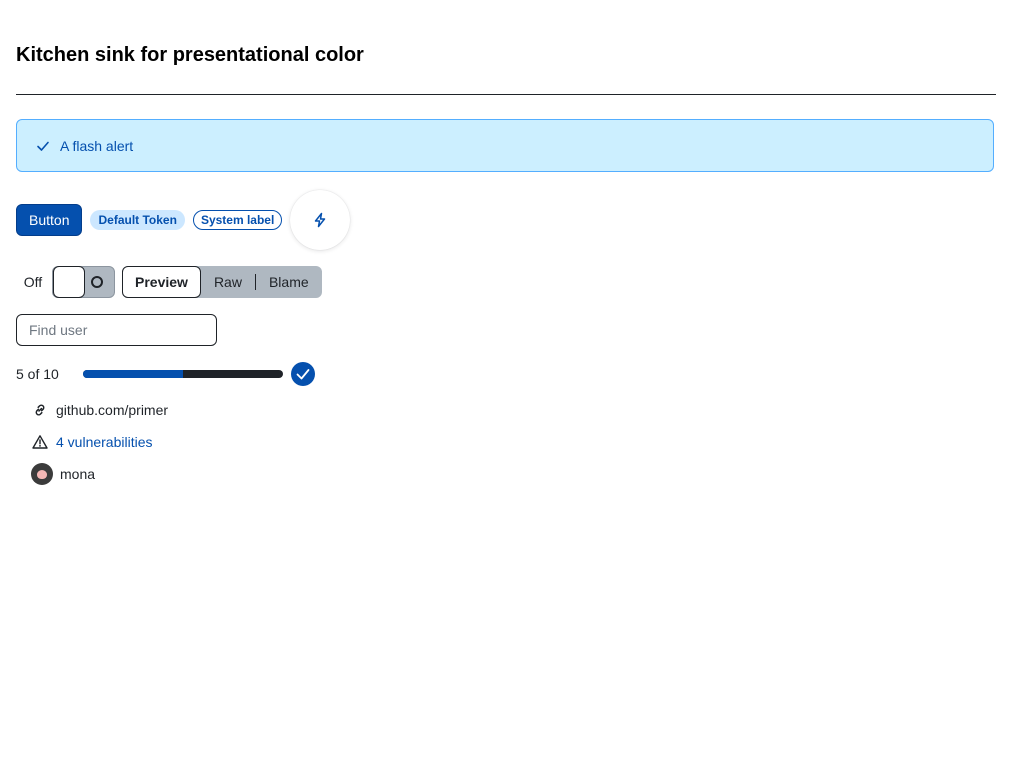 Image resolution: width=1012 pixels, height=768 pixels. I want to click on find-user-input, so click(116, 330).